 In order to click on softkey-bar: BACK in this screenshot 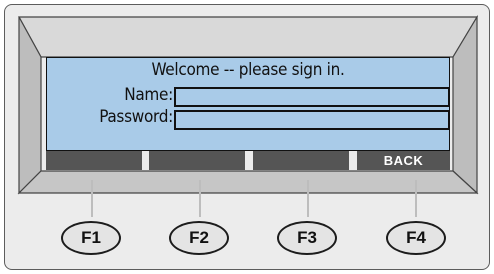, I will do `click(248, 160)`.